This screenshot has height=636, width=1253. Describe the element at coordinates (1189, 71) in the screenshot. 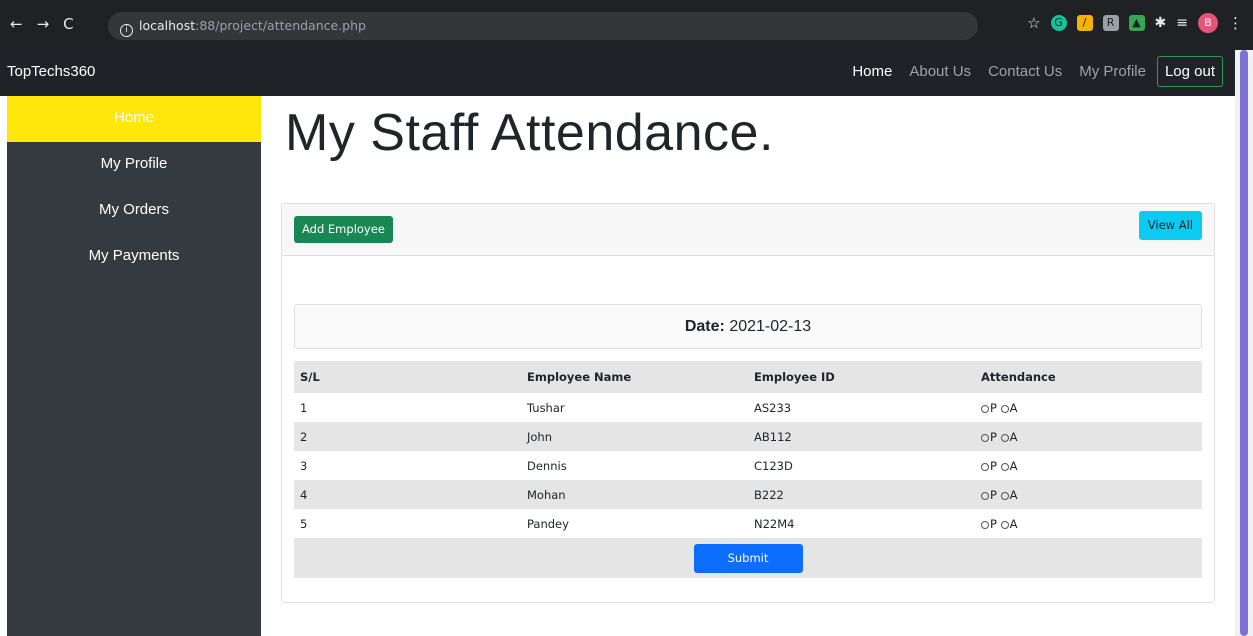

I see `logout-button: Log out` at that location.